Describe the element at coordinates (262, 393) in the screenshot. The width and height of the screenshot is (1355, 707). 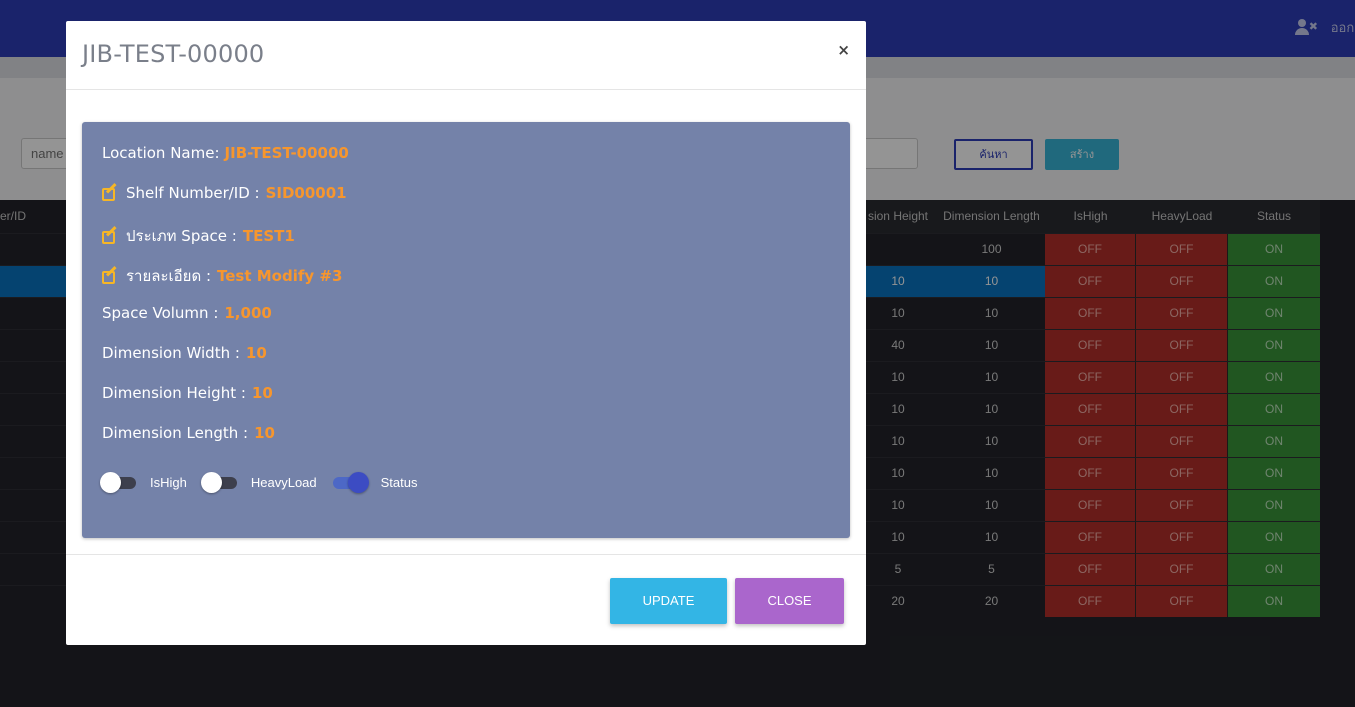
I see `height-value: 10` at that location.